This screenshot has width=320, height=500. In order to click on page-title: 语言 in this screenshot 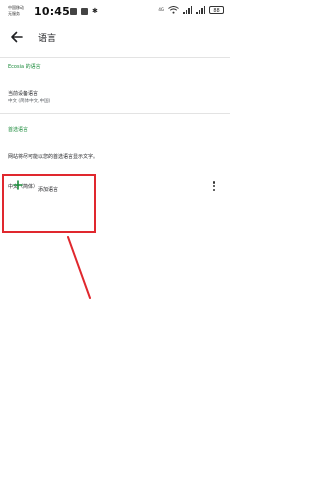, I will do `click(47, 39)`.